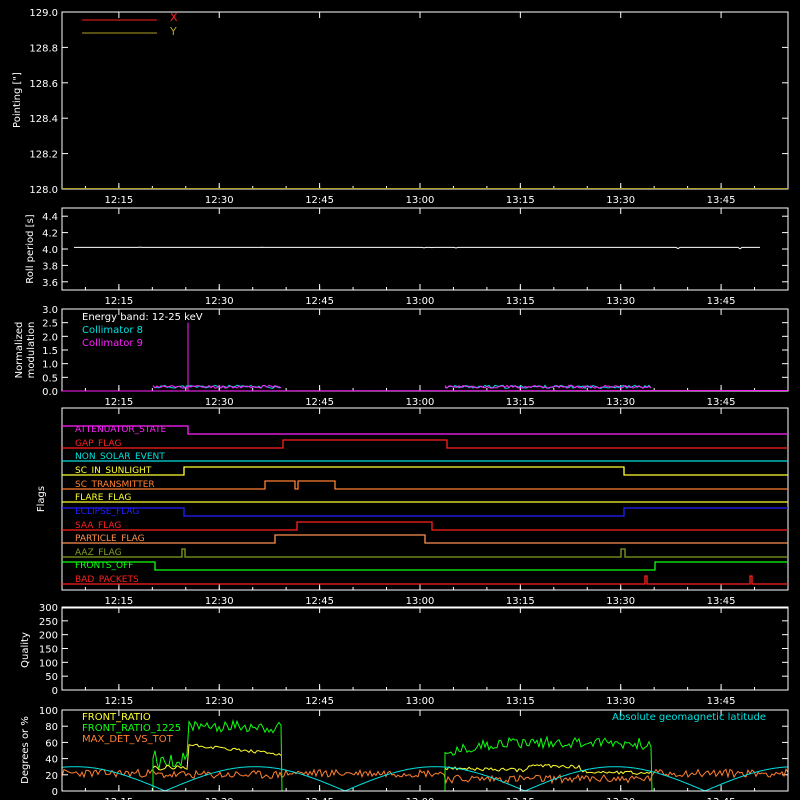  Describe the element at coordinates (107, 512) in the screenshot. I see `flag-label-eclipse_flag: ECLIPSE_FLAG` at that location.